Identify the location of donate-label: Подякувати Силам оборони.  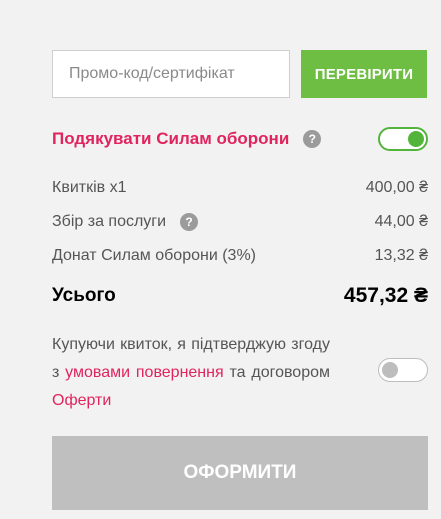
(171, 138).